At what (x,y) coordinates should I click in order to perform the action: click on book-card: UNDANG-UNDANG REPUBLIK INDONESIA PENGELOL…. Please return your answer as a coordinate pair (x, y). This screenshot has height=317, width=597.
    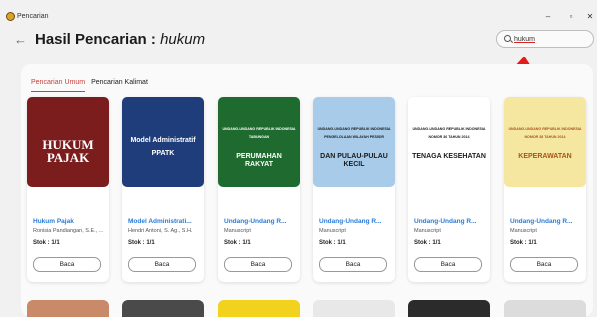
    Looking at the image, I should click on (354, 189).